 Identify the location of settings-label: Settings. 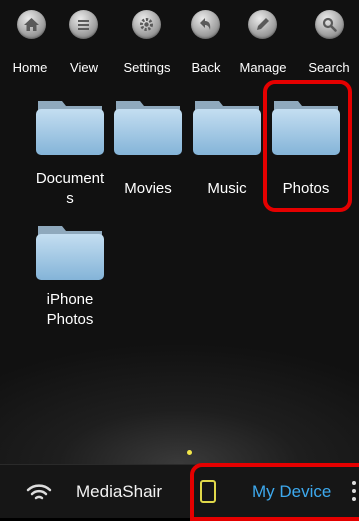
(147, 67).